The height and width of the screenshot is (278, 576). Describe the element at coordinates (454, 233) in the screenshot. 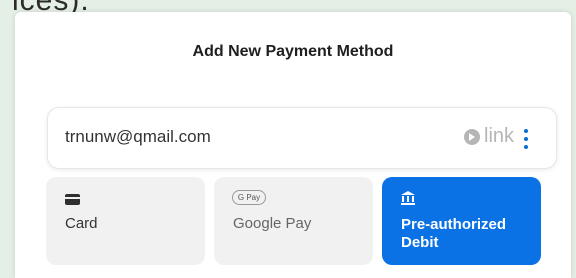

I see `method-pre-authorized-debit-label: Pre-authorized Debit` at that location.